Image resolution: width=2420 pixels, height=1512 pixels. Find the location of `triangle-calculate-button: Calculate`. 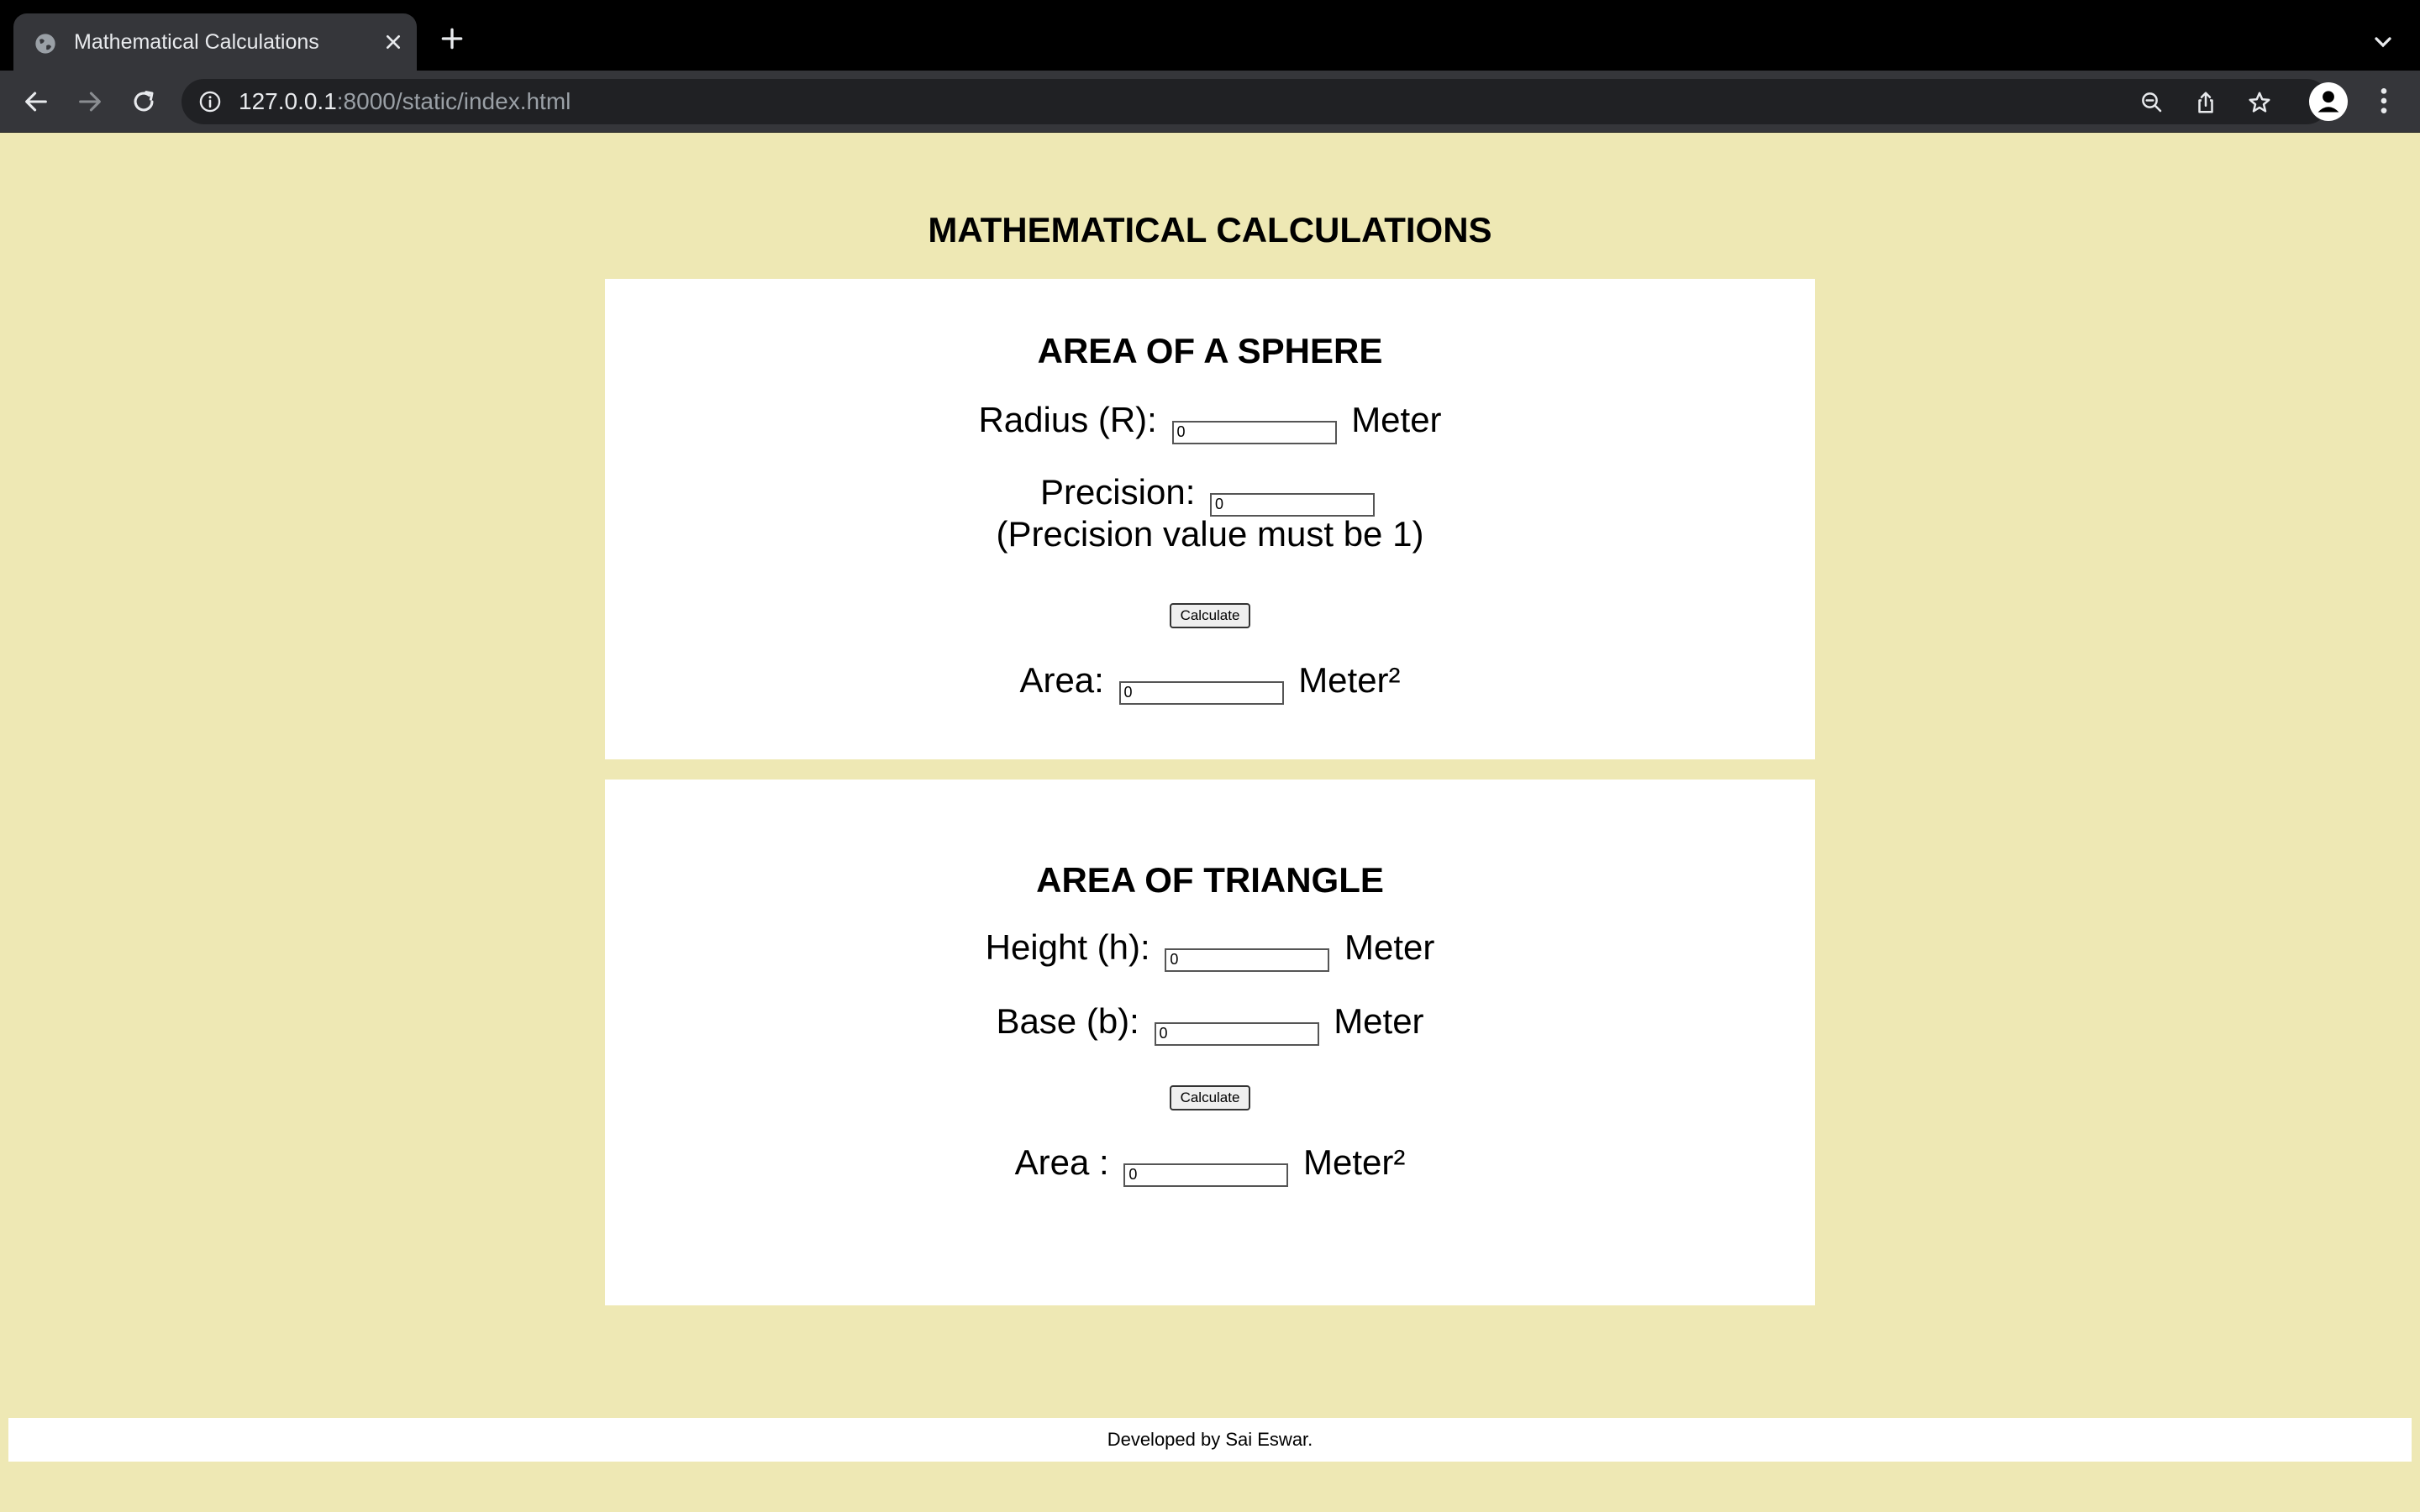

triangle-calculate-button: Calculate is located at coordinates (1210, 1097).